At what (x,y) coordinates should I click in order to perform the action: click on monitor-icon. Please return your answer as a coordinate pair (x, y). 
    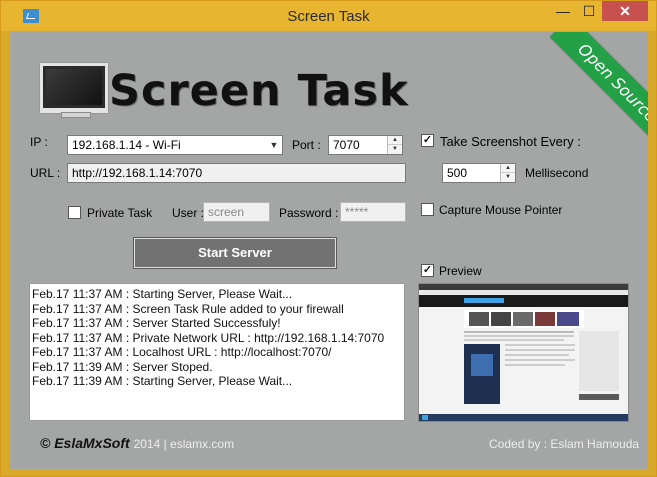
    Looking at the image, I should click on (74, 88).